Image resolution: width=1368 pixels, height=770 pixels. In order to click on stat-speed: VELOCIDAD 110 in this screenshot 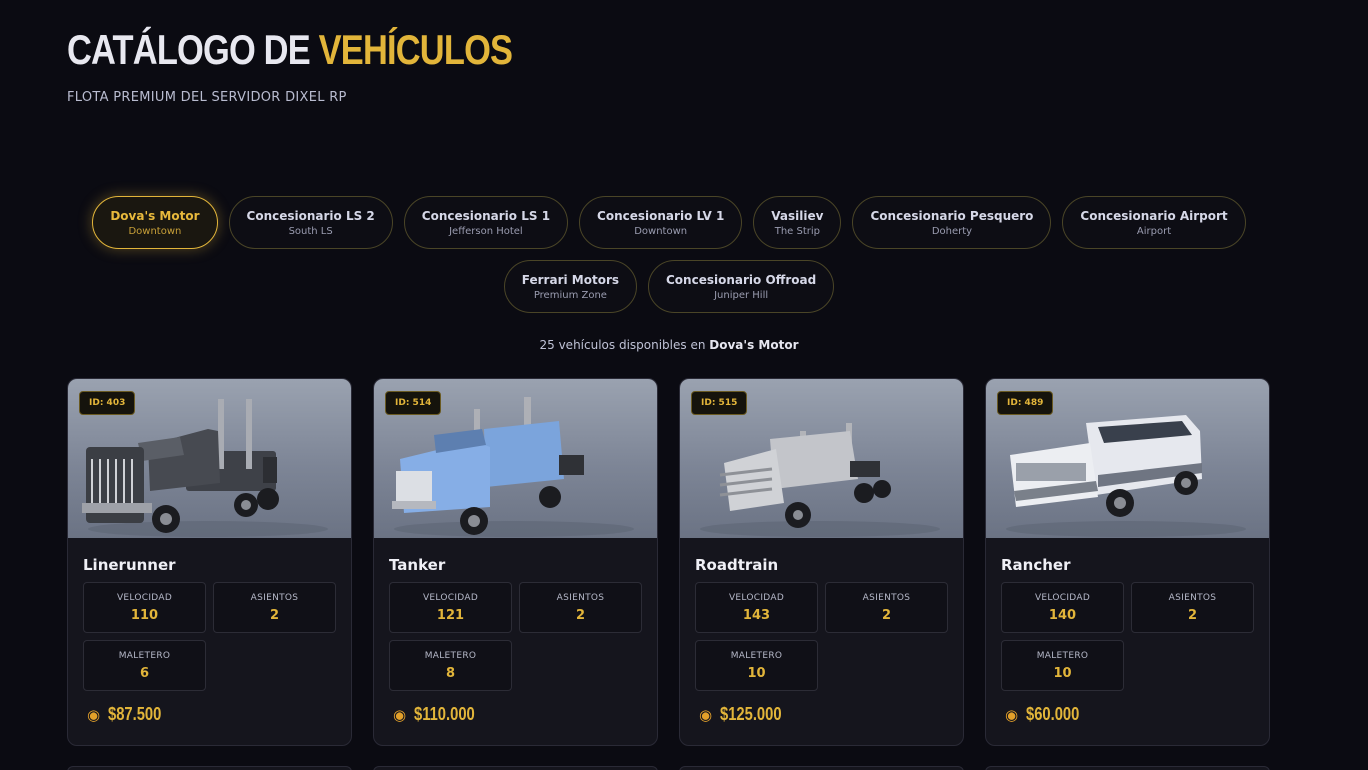, I will do `click(144, 607)`.